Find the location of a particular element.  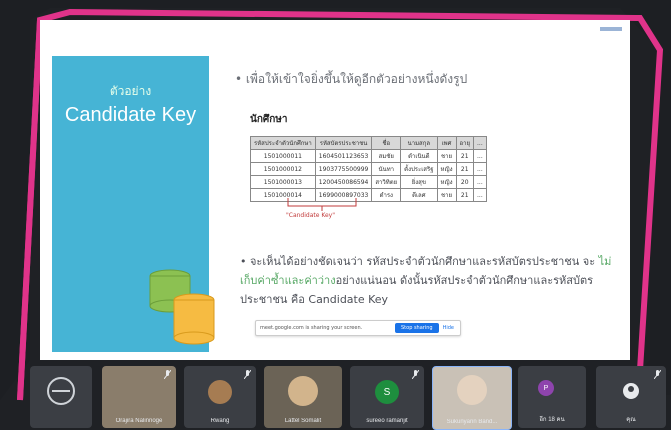

participant-name: อีก 18 คน is located at coordinates (552, 420).